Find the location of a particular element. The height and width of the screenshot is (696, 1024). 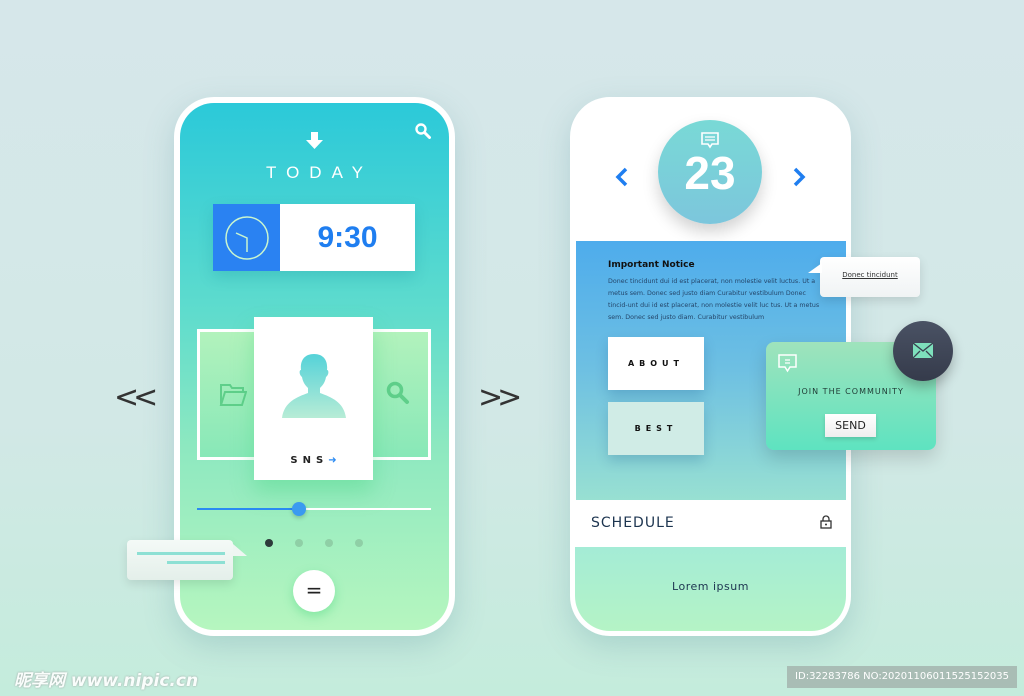

user-icon is located at coordinates (314, 386).